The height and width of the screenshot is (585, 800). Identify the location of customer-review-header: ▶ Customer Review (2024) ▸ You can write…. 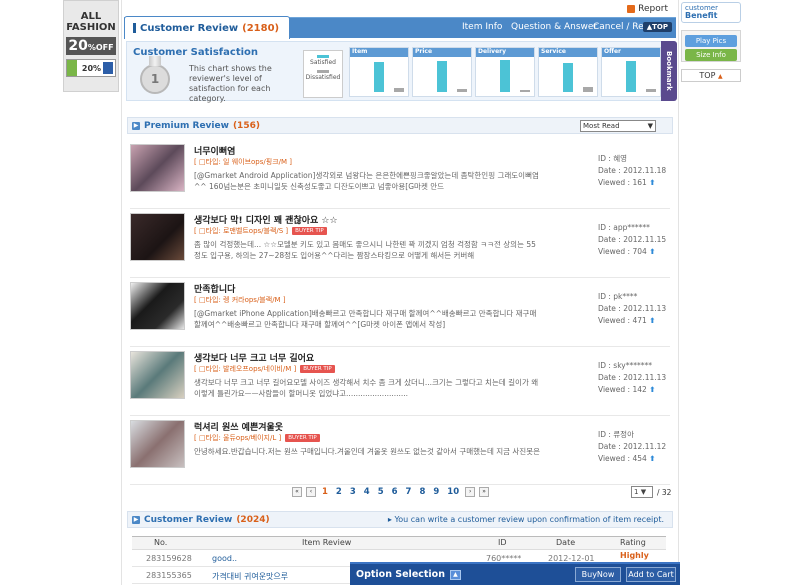
(400, 519).